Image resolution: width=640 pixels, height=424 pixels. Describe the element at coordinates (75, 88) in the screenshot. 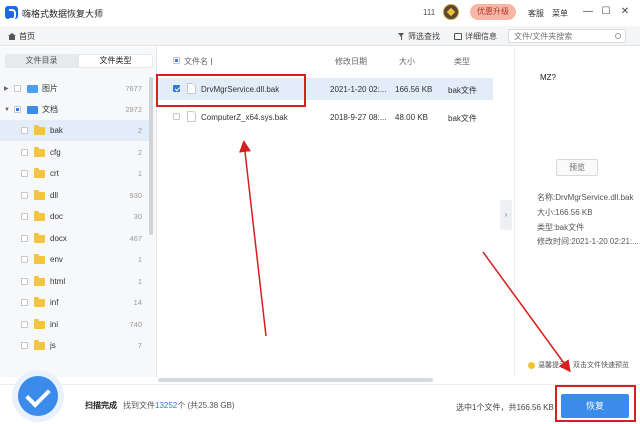

I see `tree-item-images: ▶ 图片 7677` at that location.